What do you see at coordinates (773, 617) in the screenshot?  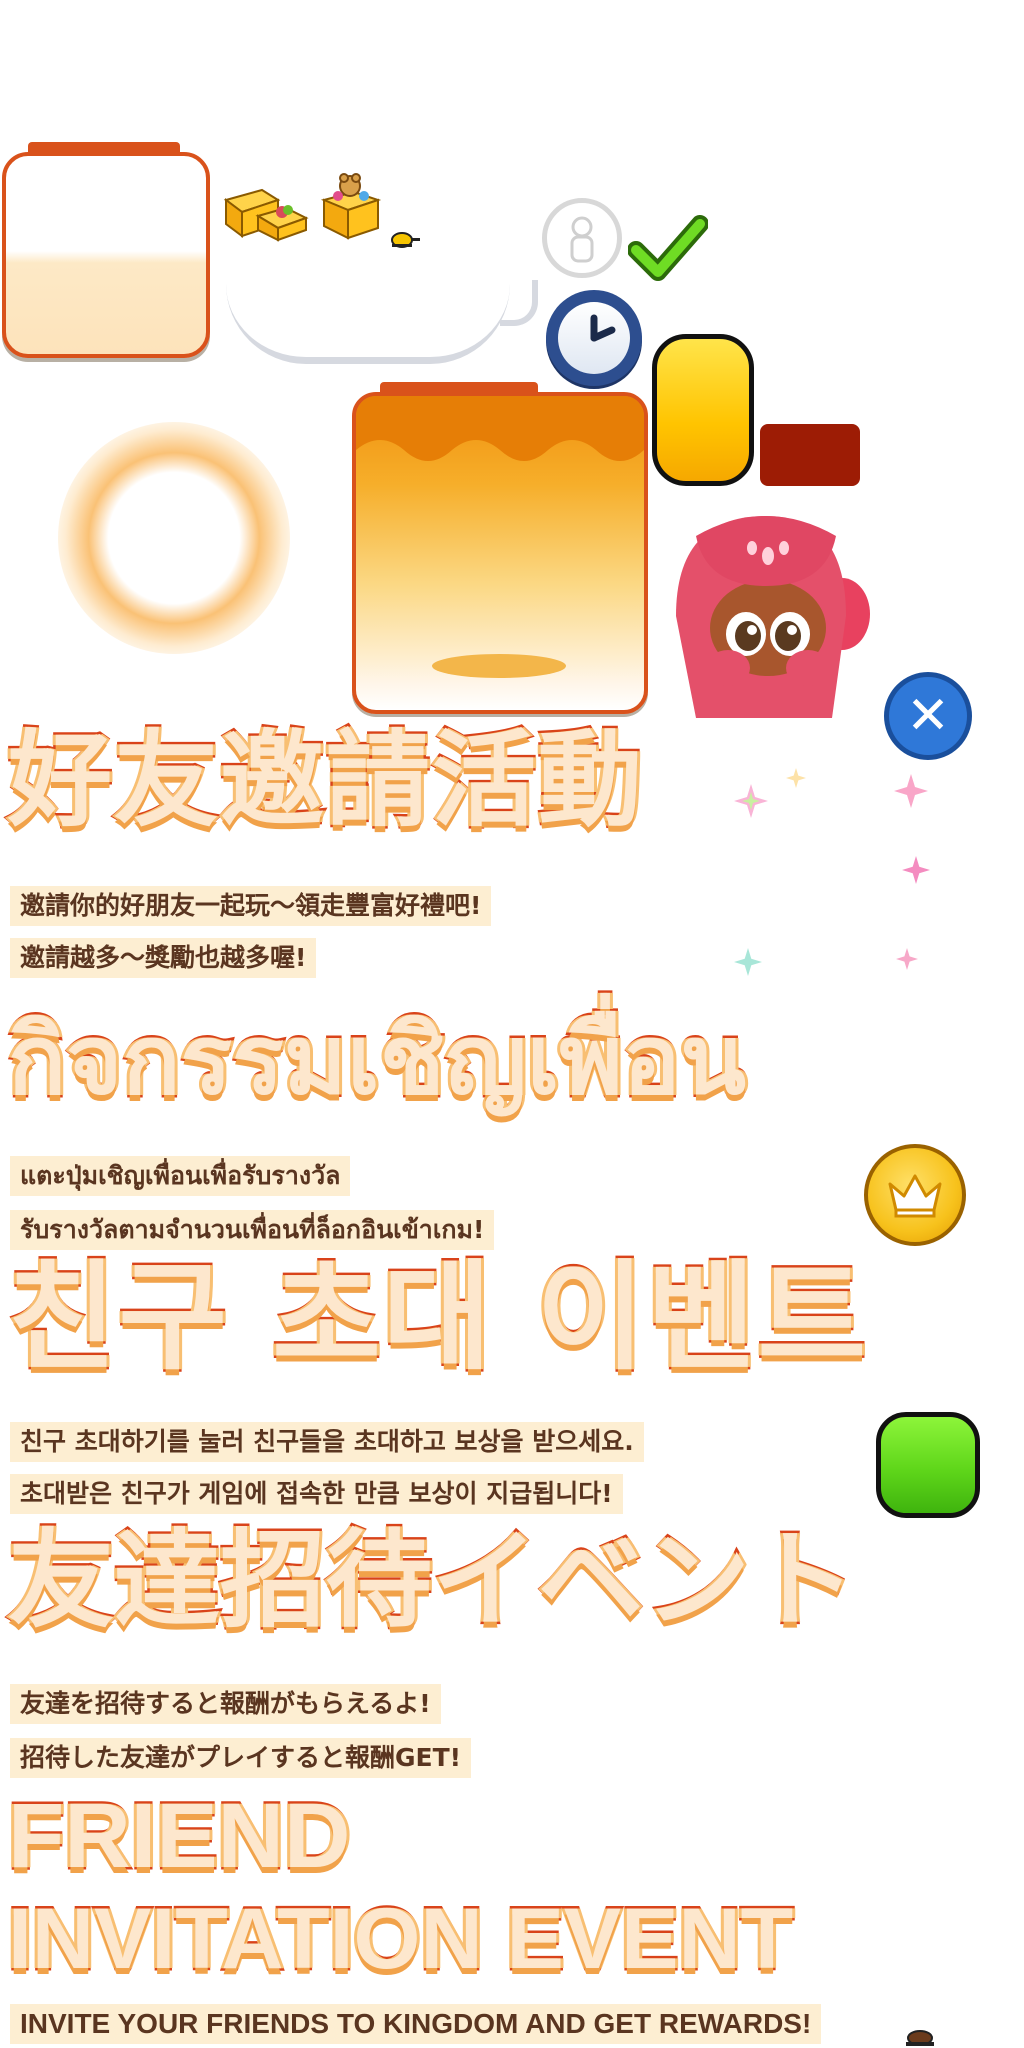 I see `strawberry-cookie-character` at bounding box center [773, 617].